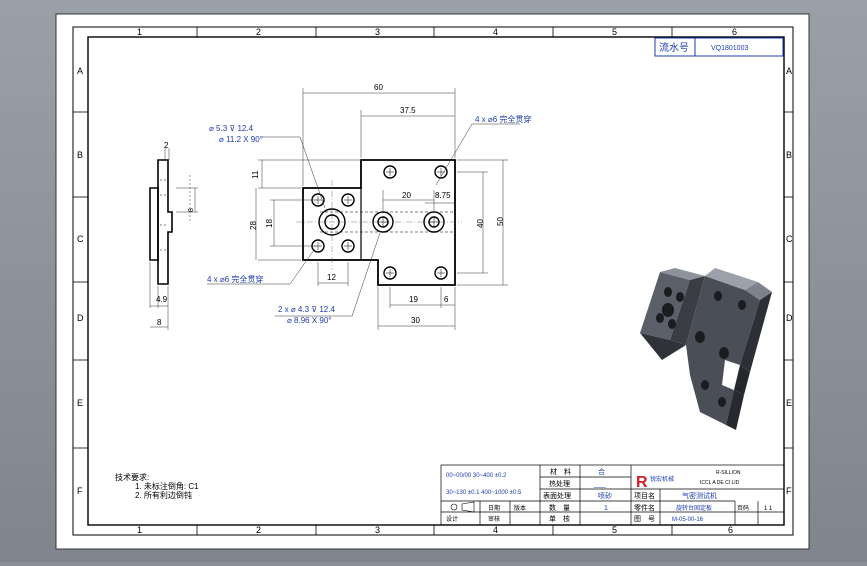 This screenshot has height=566, width=867. I want to click on callout-csk-1: 2 x ⌀ 4.3 ⊽ 12.4, so click(306, 309).